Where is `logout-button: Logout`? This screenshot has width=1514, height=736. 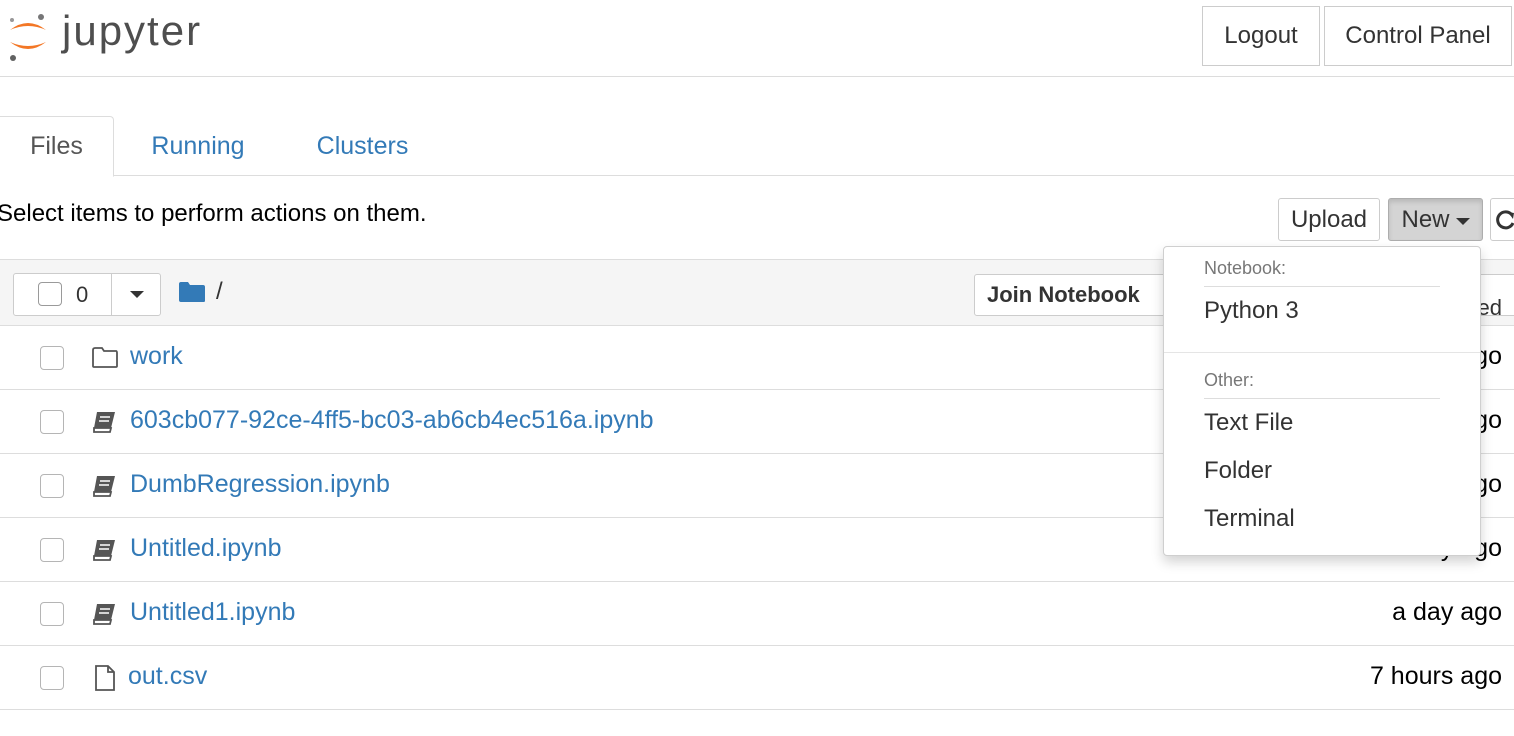 logout-button: Logout is located at coordinates (1261, 36).